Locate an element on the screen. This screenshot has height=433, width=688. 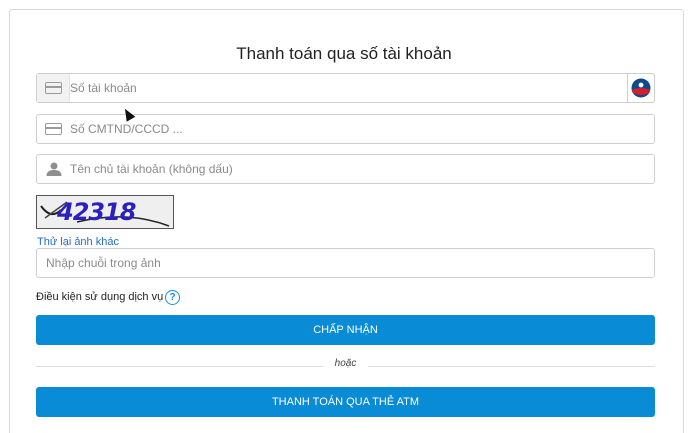
user-icon is located at coordinates (53, 169).